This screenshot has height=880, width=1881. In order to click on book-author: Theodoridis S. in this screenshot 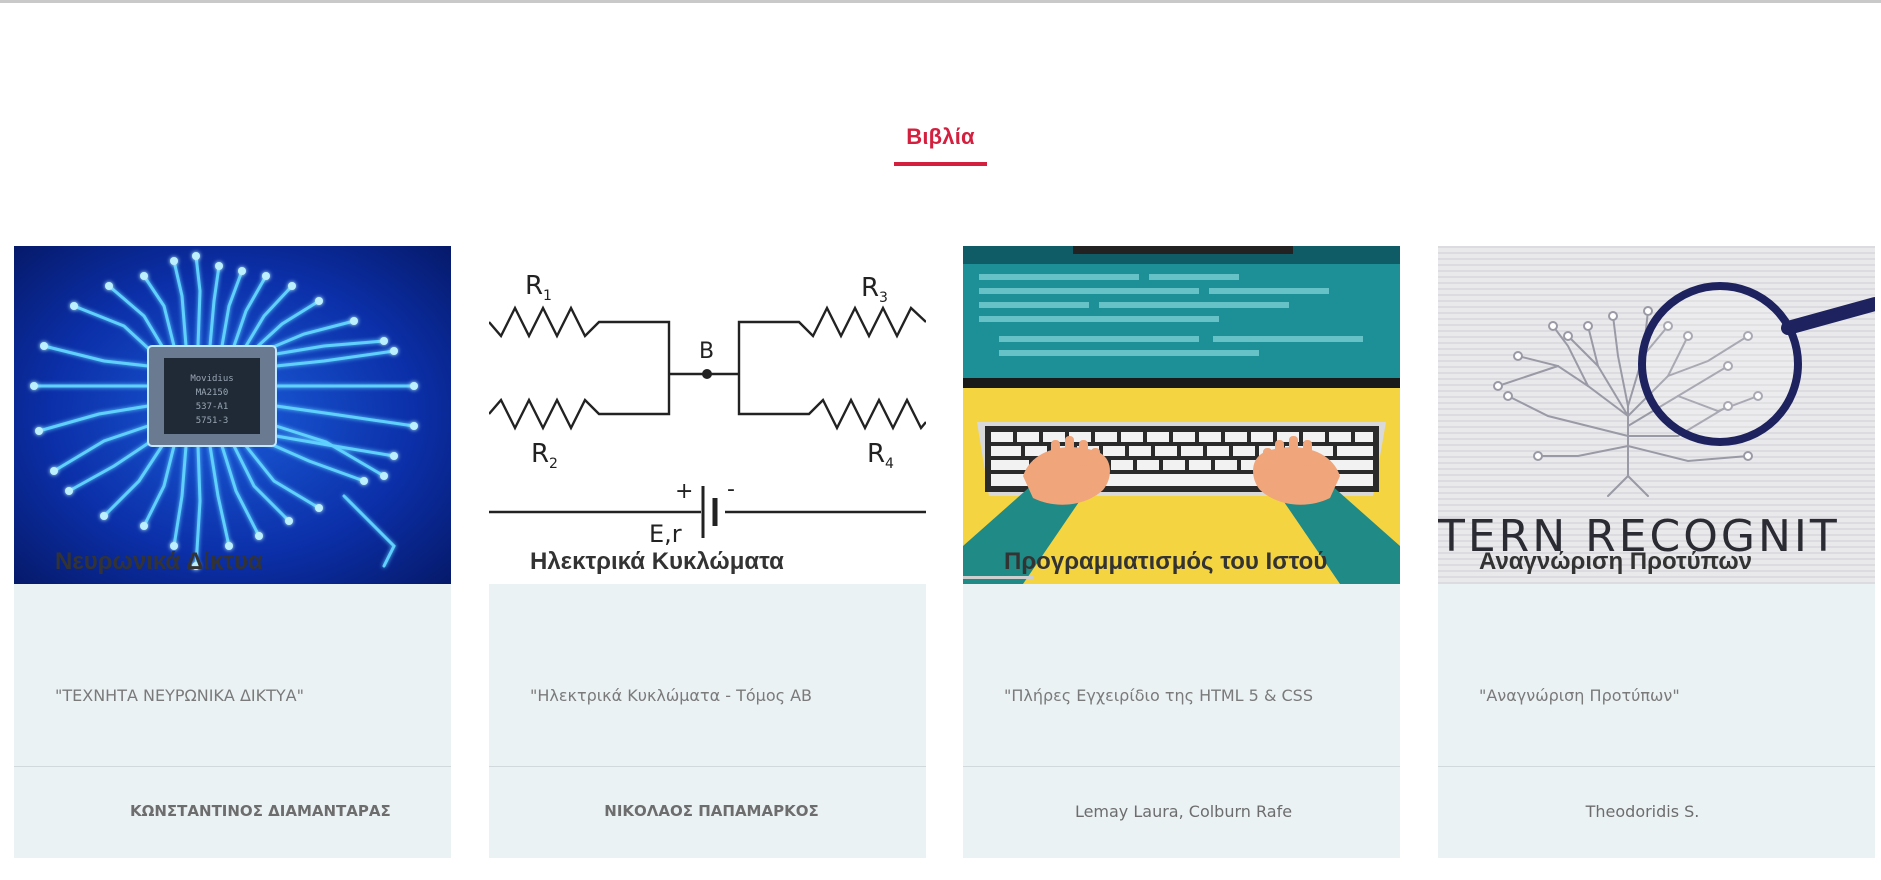, I will do `click(1642, 811)`.